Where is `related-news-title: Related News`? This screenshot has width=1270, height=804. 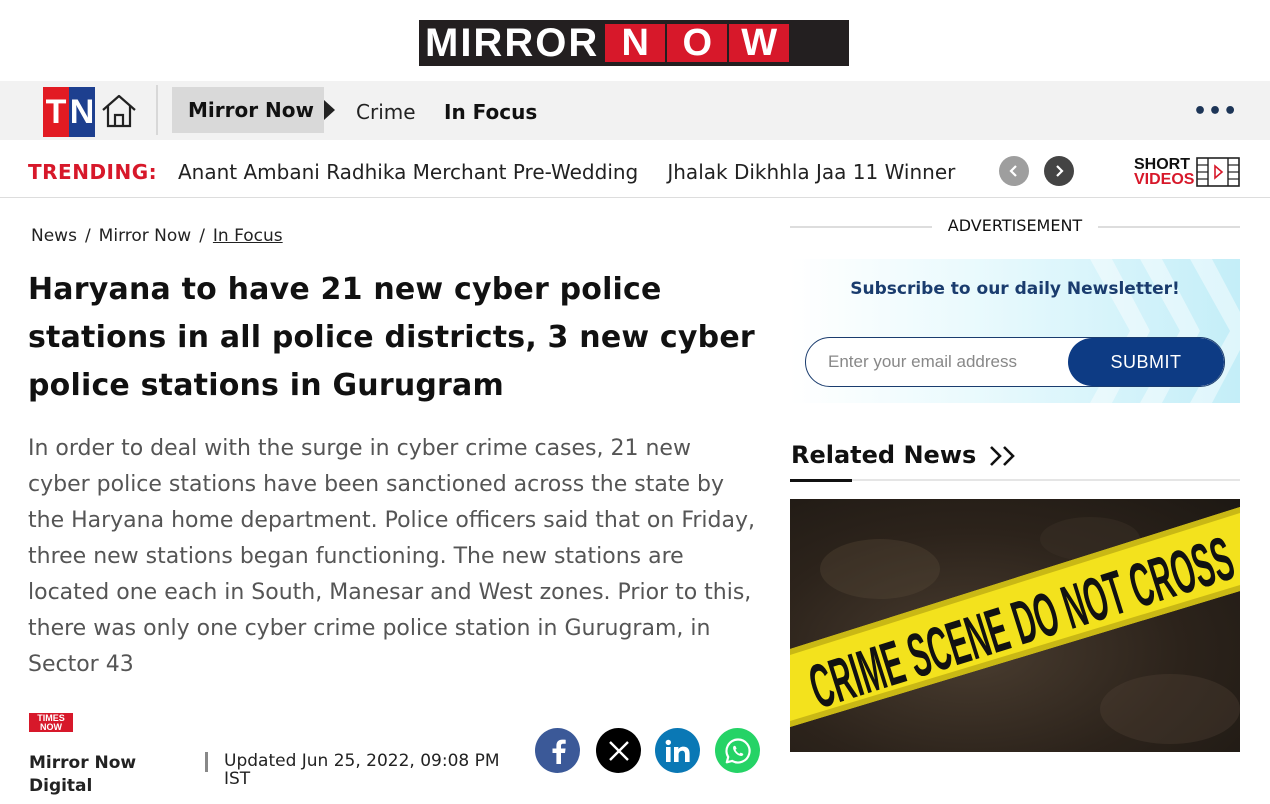 related-news-title: Related News is located at coordinates (883, 455).